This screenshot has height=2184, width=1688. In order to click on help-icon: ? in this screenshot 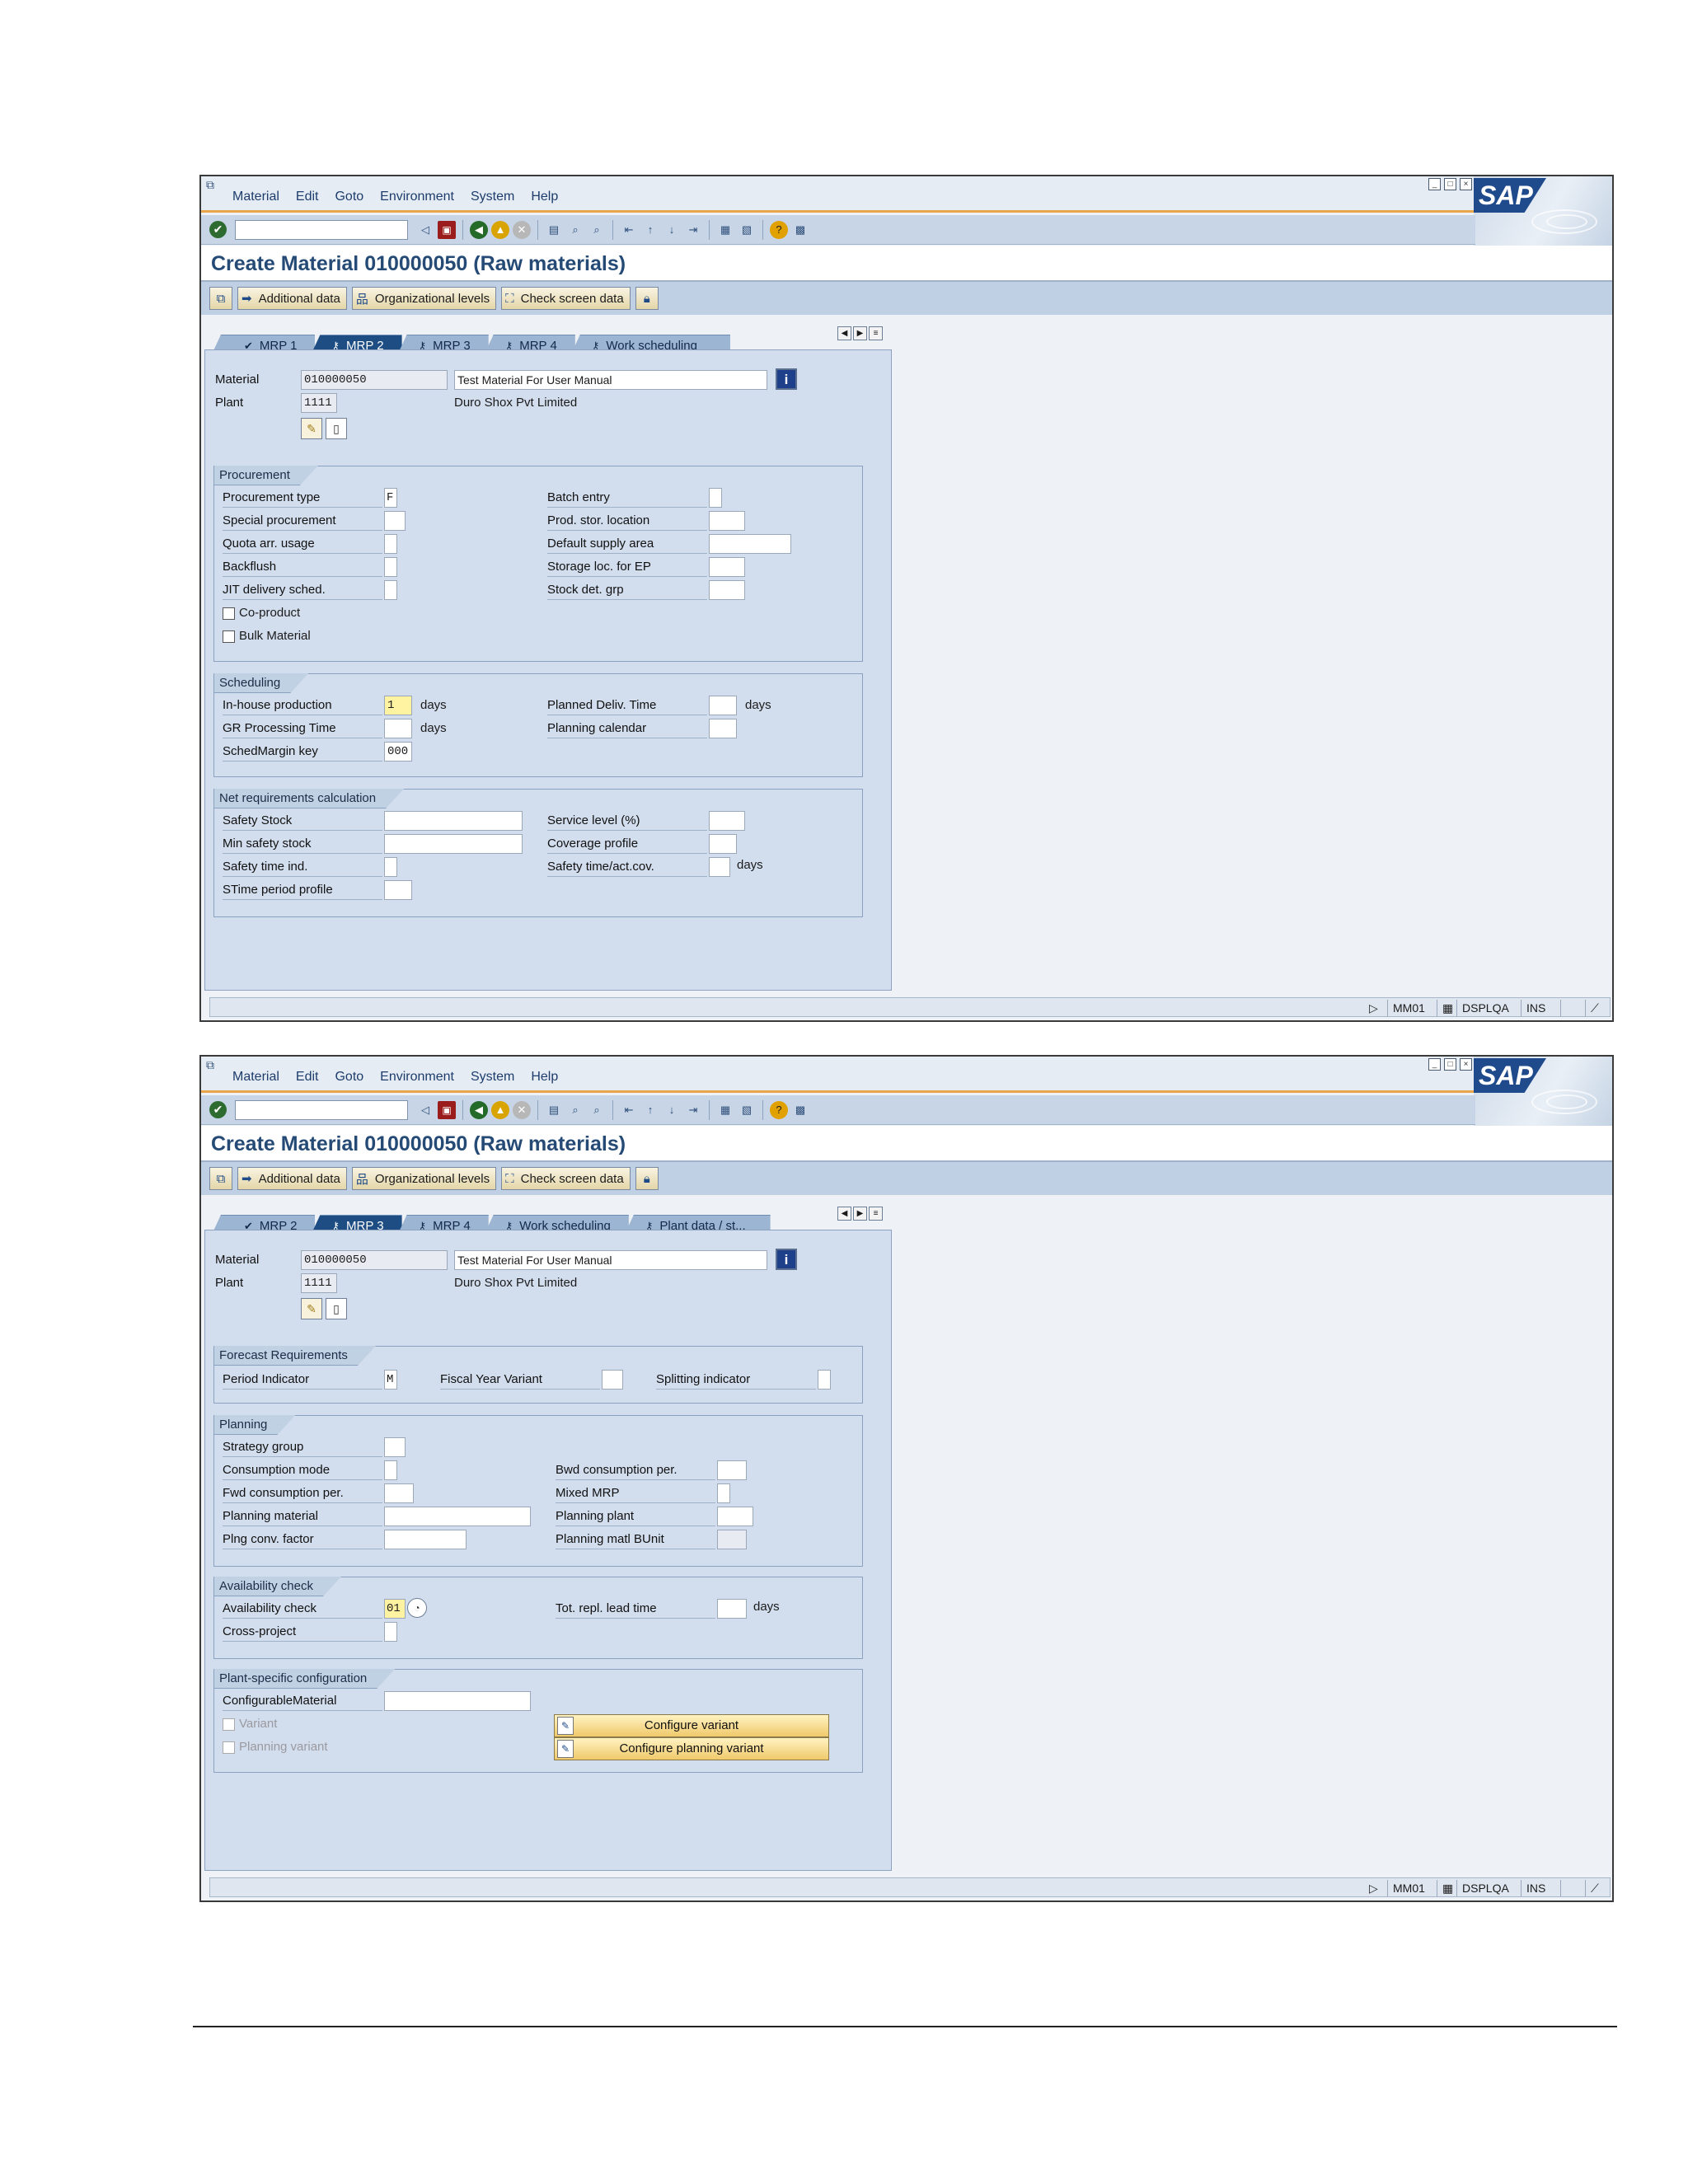, I will do `click(779, 229)`.